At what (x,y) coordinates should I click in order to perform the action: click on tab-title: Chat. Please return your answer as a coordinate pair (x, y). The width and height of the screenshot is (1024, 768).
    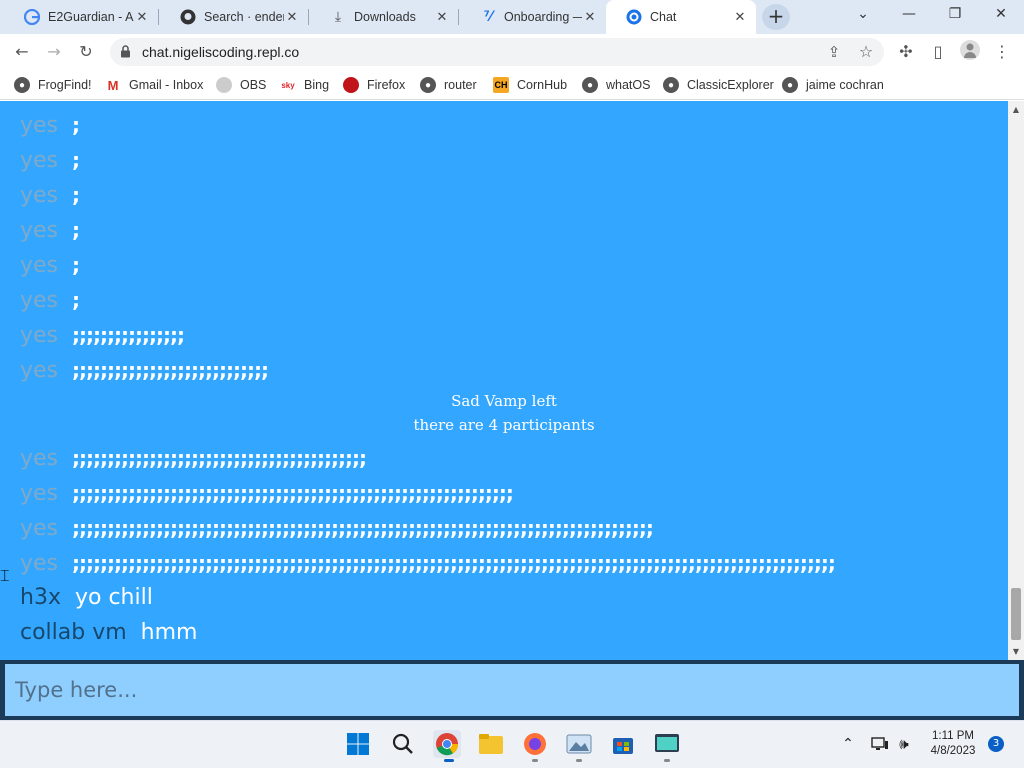
    Looking at the image, I should click on (663, 17).